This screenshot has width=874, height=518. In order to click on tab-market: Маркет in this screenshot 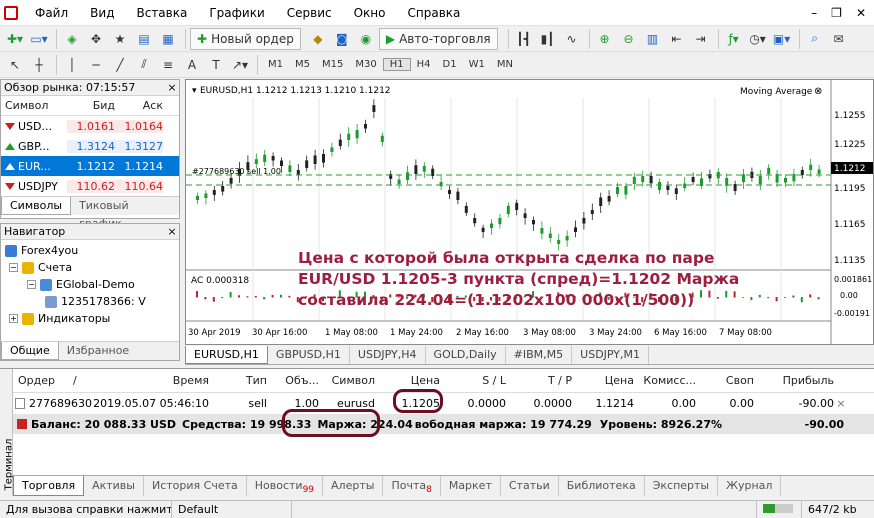, I will do `click(471, 486)`.